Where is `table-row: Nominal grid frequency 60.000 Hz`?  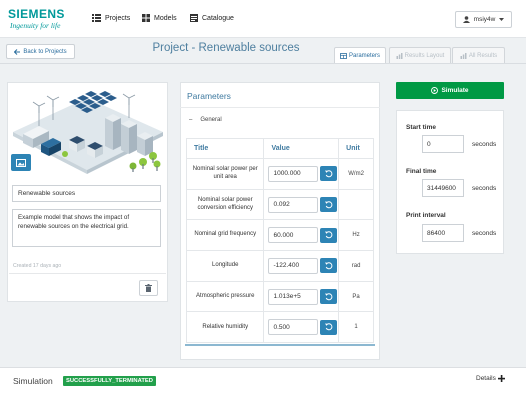 table-row: Nominal grid frequency 60.000 Hz is located at coordinates (279, 235).